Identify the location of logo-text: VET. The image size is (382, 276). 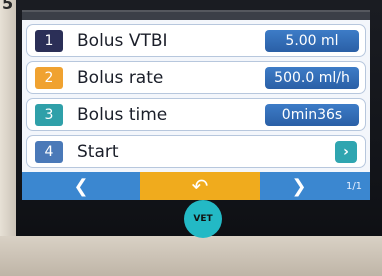
(203, 219).